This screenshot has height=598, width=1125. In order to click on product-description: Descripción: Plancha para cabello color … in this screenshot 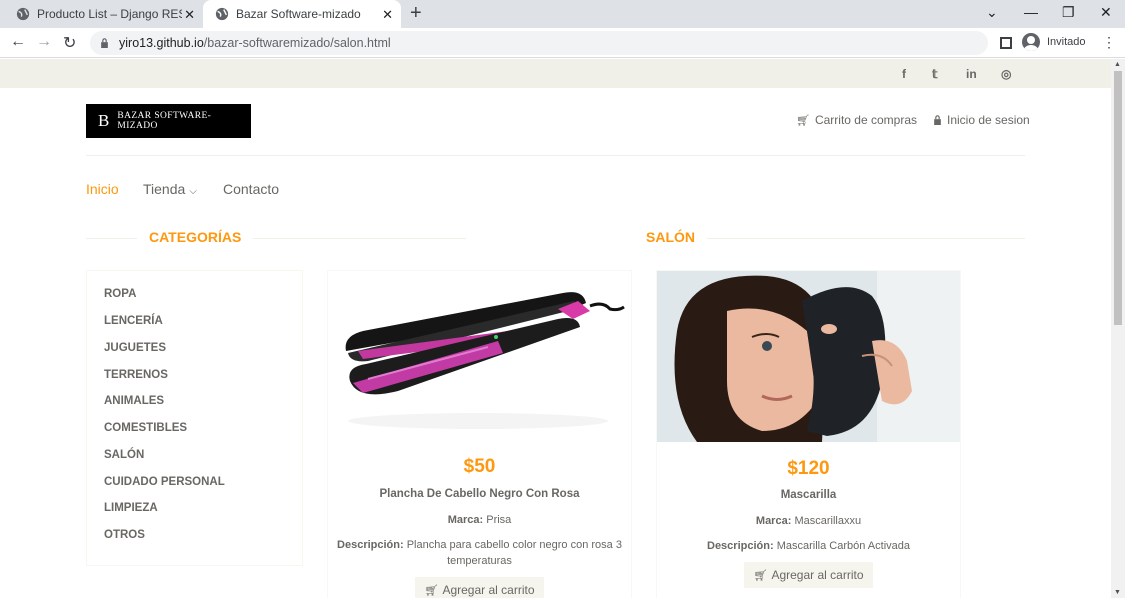, I will do `click(479, 553)`.